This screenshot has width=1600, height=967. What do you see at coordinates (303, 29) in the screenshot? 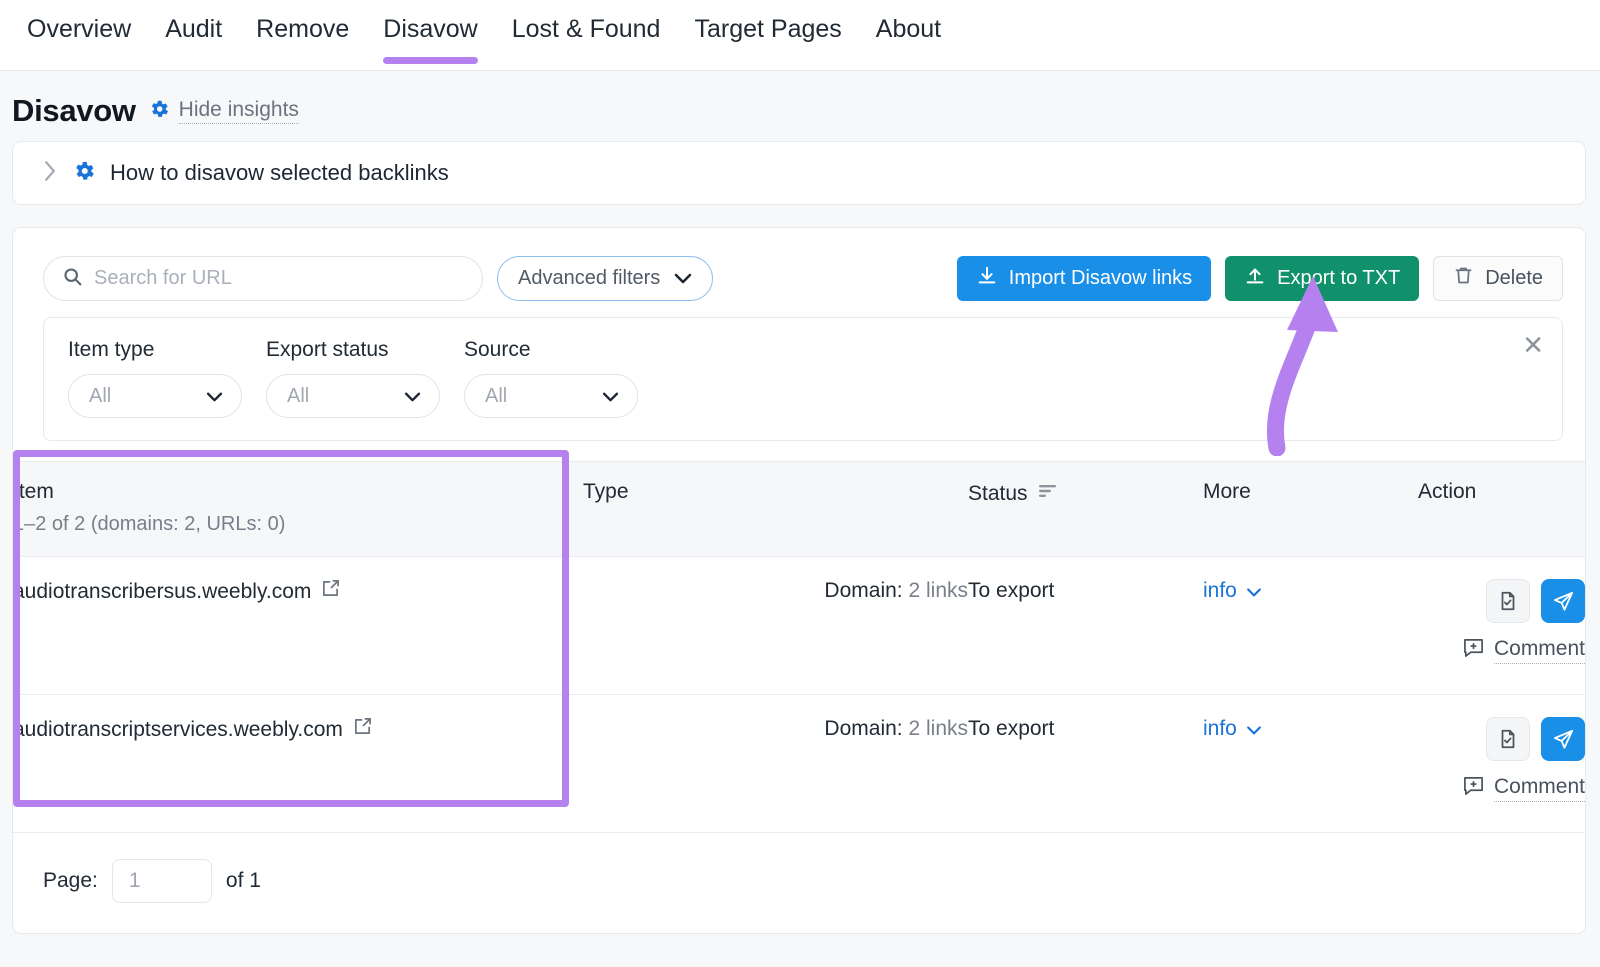
I see `nav-tab-label: Remove` at bounding box center [303, 29].